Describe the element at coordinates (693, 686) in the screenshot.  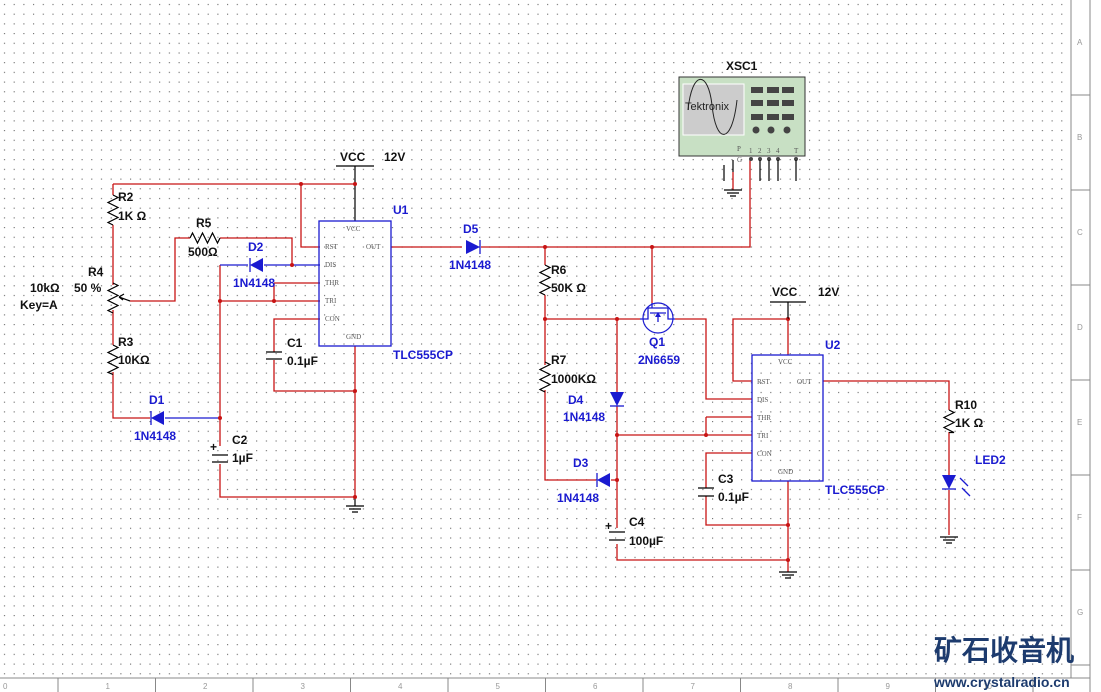
I see `ruler-column-label: 7` at that location.